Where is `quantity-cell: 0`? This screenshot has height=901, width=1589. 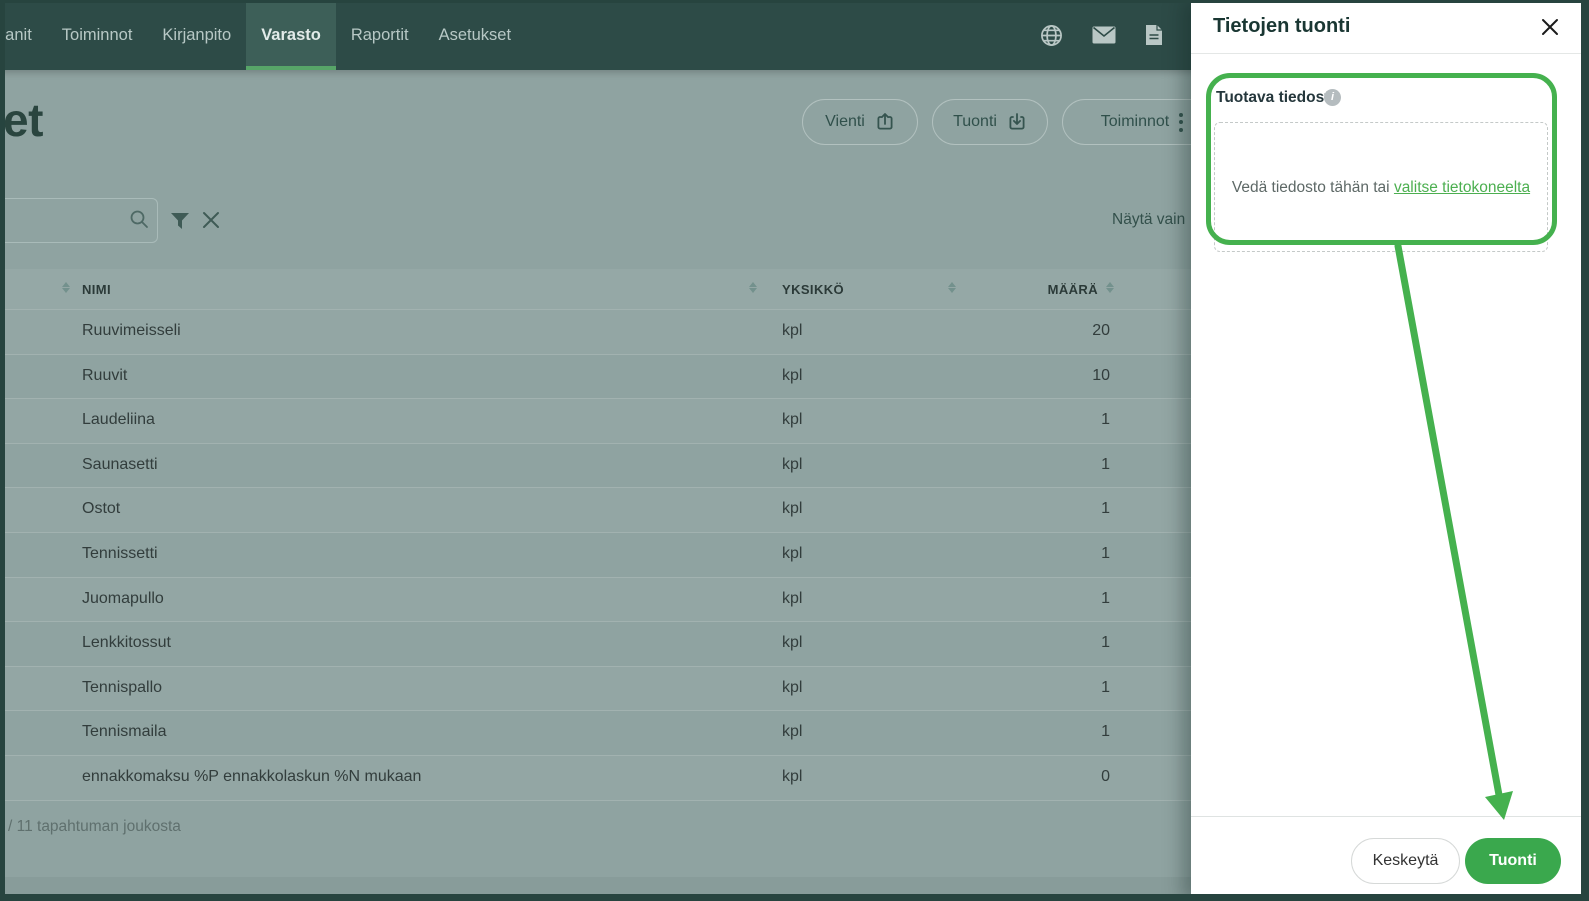 quantity-cell: 0 is located at coordinates (1105, 776).